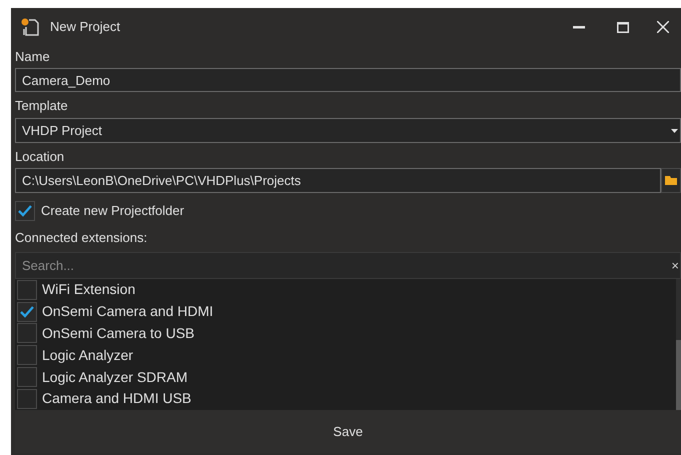 The image size is (681, 455). What do you see at coordinates (115, 377) in the screenshot?
I see `extension-item: Logic Analyzer SDRAM` at bounding box center [115, 377].